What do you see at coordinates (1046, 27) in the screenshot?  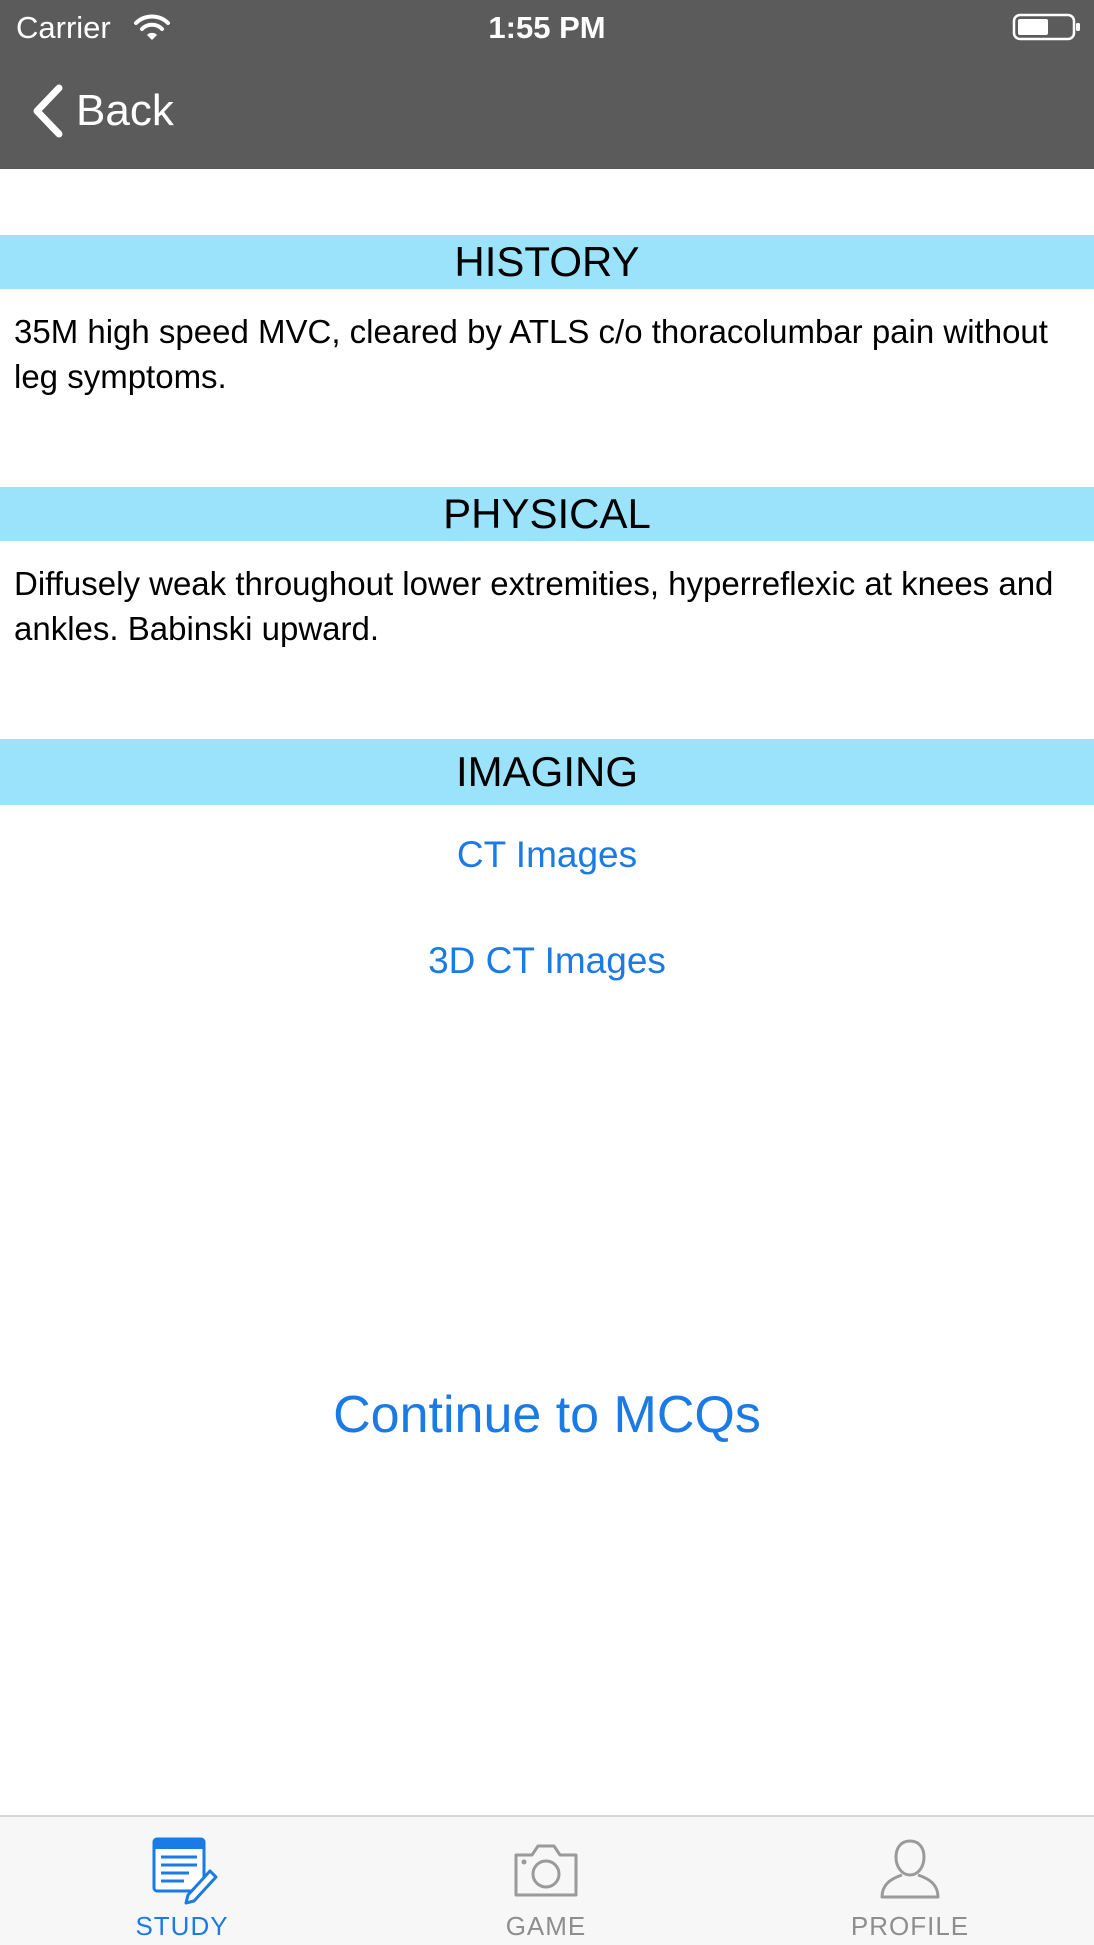 I see `battery-icon` at bounding box center [1046, 27].